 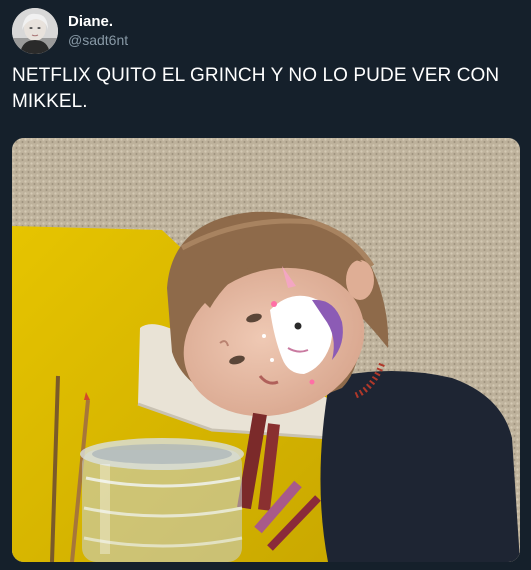 What do you see at coordinates (98, 40) in the screenshot?
I see `author-handle: @sadt6nt` at bounding box center [98, 40].